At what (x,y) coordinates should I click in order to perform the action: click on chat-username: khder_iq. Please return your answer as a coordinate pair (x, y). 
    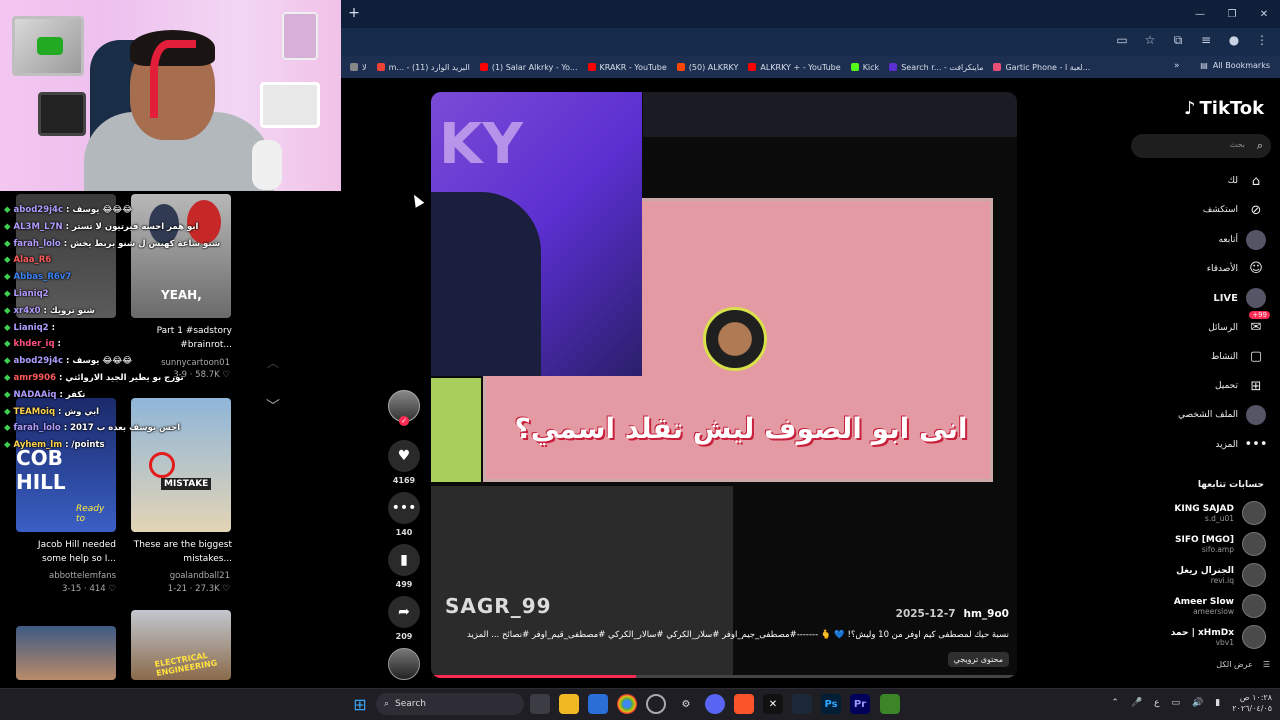
    Looking at the image, I should click on (34, 344).